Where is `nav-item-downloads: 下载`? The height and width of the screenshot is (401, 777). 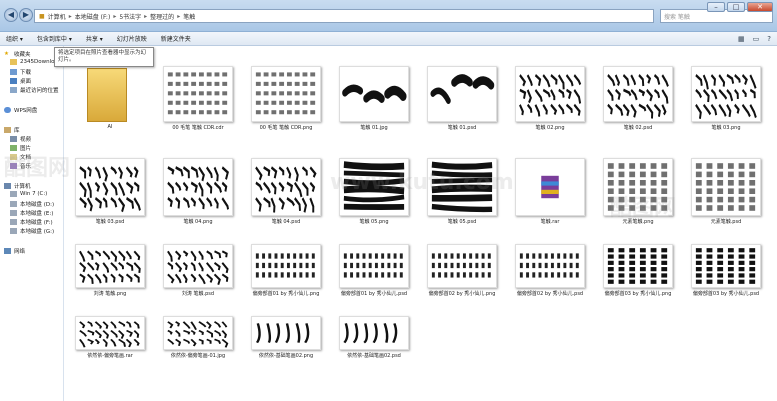 nav-item-downloads: 下载 is located at coordinates (20, 72).